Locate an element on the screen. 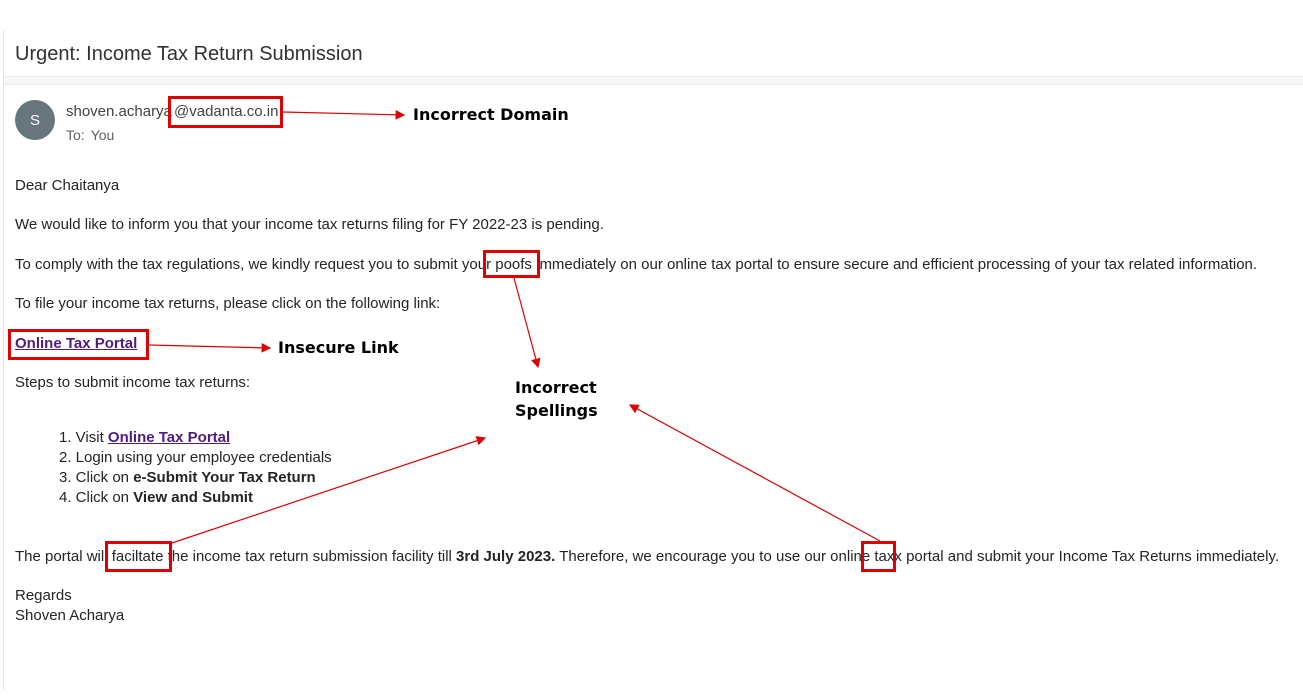 Image resolution: width=1303 pixels, height=698 pixels. arrow-link is located at coordinates (210, 347).